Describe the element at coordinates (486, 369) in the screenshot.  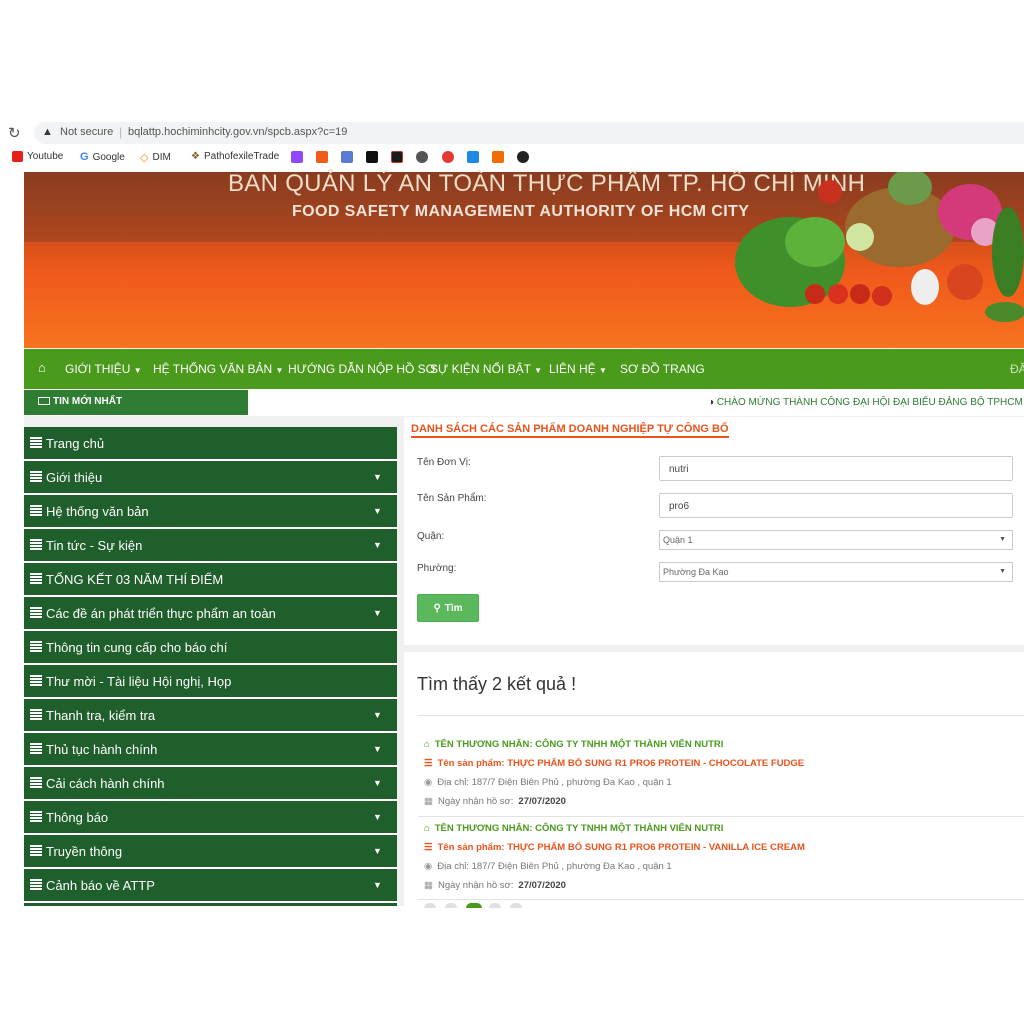
I see `nav-su-kien-noi-bat: SỰ KIỆN NỔI BẬT ▼` at that location.